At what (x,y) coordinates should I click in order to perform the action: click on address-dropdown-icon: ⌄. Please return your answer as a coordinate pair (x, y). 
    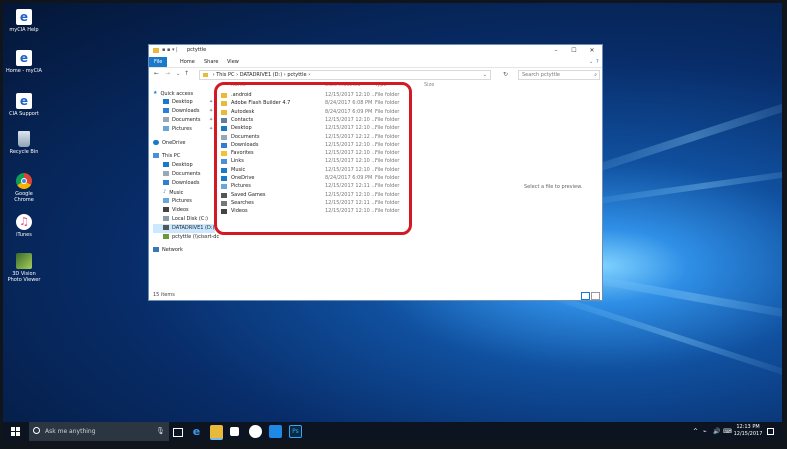
    Looking at the image, I should click on (485, 75).